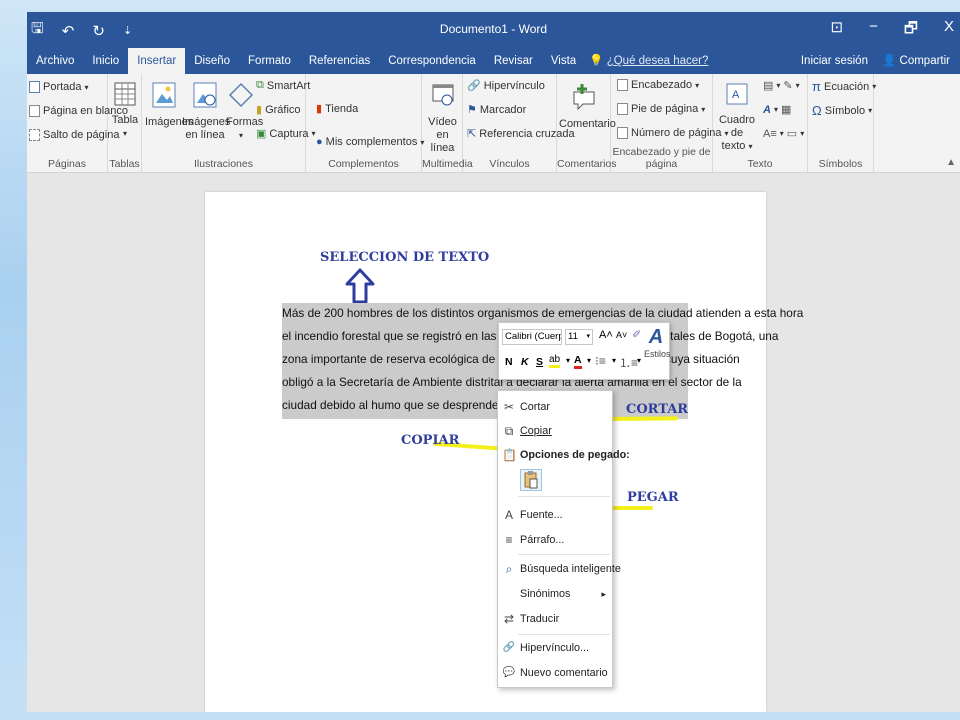  What do you see at coordinates (767, 109) in the screenshot?
I see `wordart-icon: A` at bounding box center [767, 109].